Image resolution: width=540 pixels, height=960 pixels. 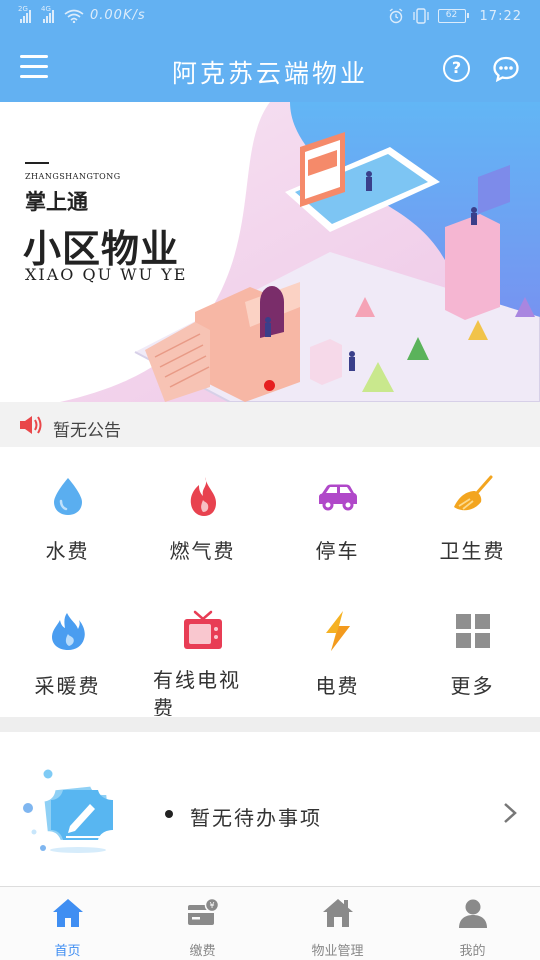 What do you see at coordinates (202, 951) in the screenshot?
I see `nav-label: 缴费` at bounding box center [202, 951].